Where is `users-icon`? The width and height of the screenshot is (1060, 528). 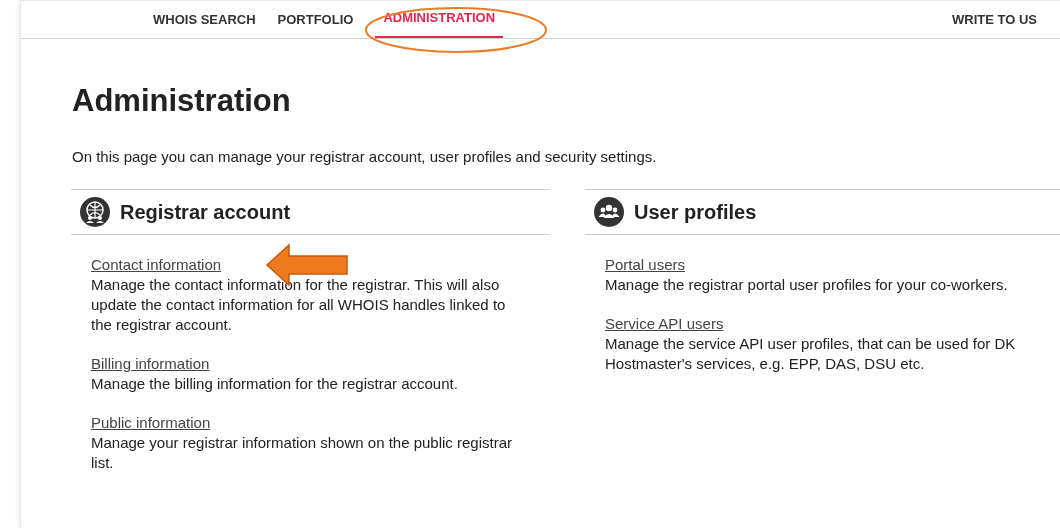
users-icon is located at coordinates (609, 212).